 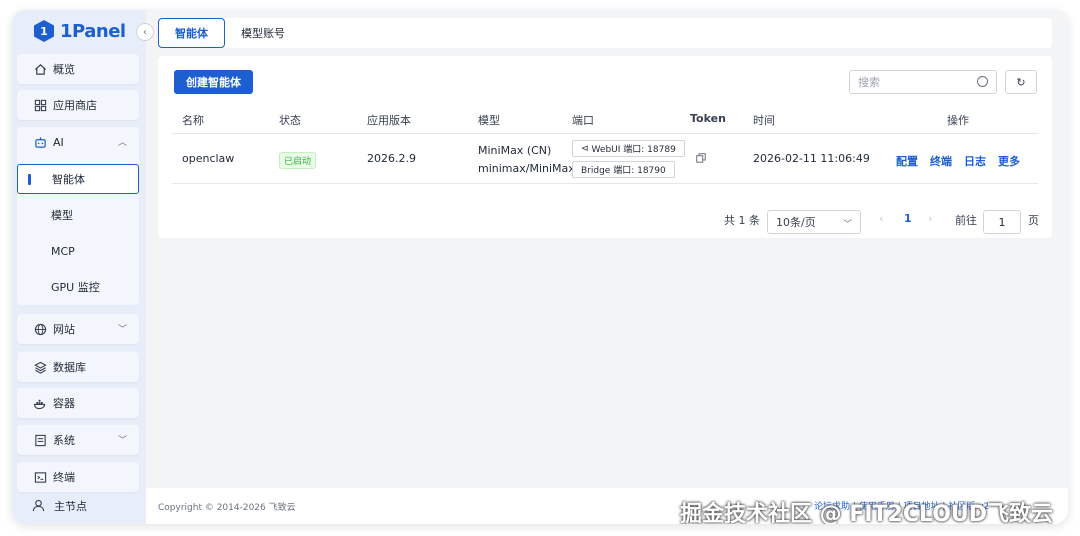 I want to click on sidebar-sub-gpu: GPU 监控, so click(x=78, y=287).